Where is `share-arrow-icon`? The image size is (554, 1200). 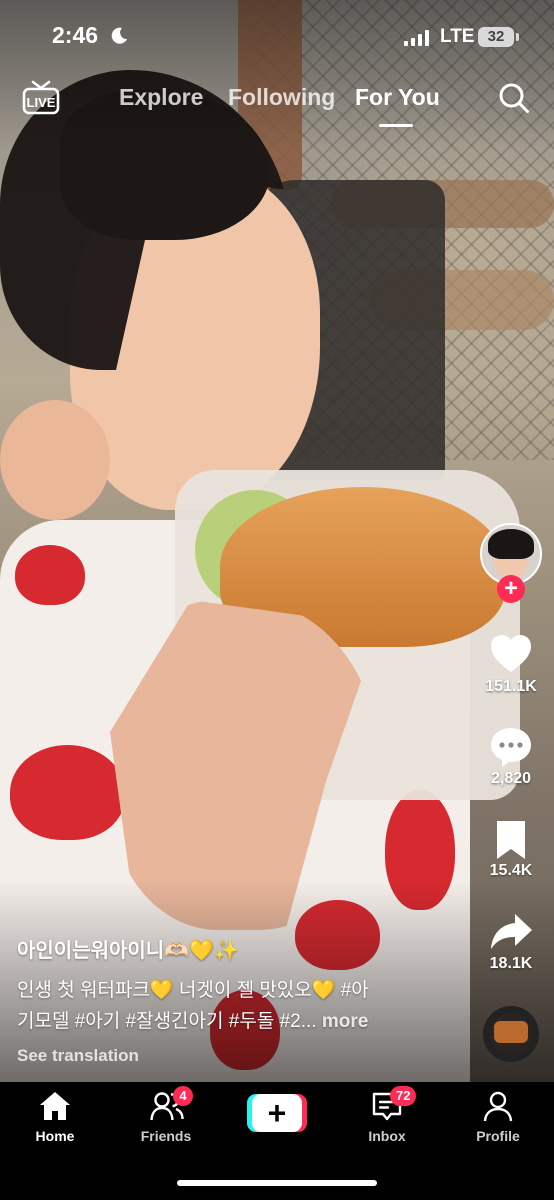 share-arrow-icon is located at coordinates (511, 932).